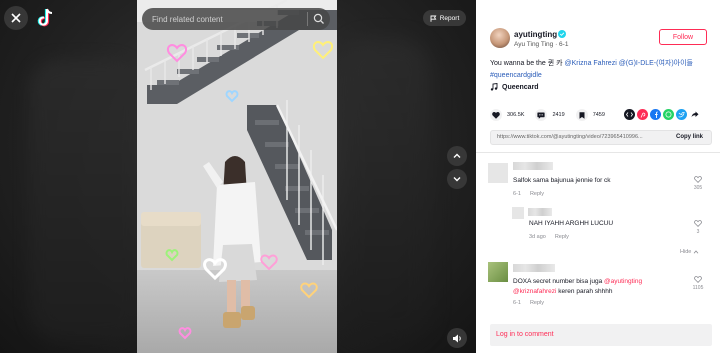  Describe the element at coordinates (518, 213) in the screenshot. I see `replier-avatar` at that location.